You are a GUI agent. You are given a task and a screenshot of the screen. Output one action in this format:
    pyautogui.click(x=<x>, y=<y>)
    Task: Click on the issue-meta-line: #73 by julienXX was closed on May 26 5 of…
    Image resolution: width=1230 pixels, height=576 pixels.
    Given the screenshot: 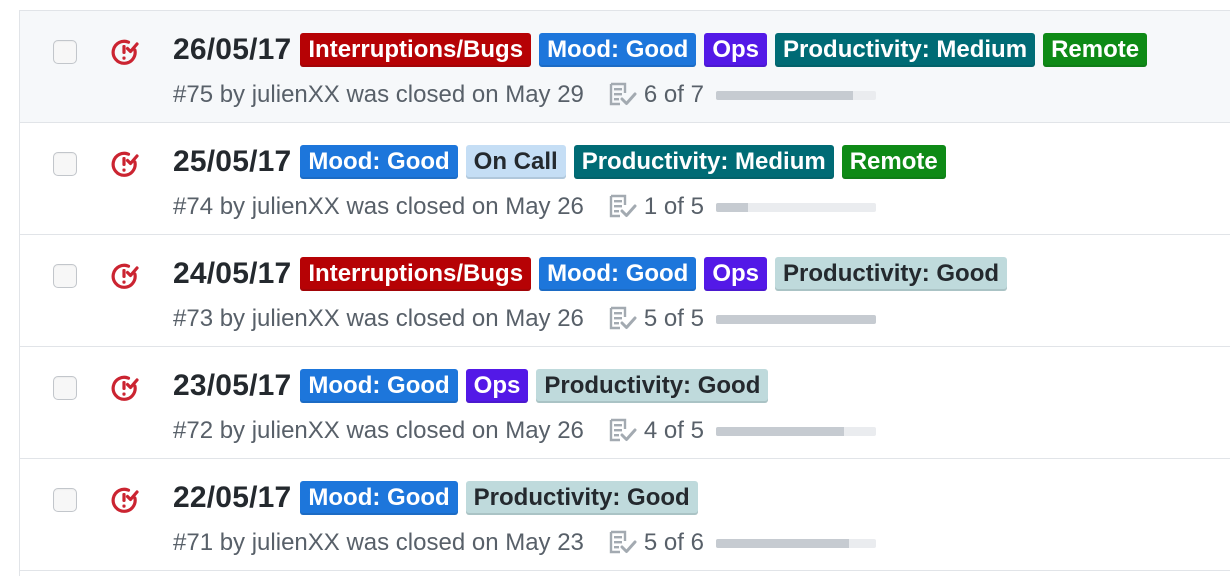 What is the action you would take?
    pyautogui.click(x=524, y=319)
    